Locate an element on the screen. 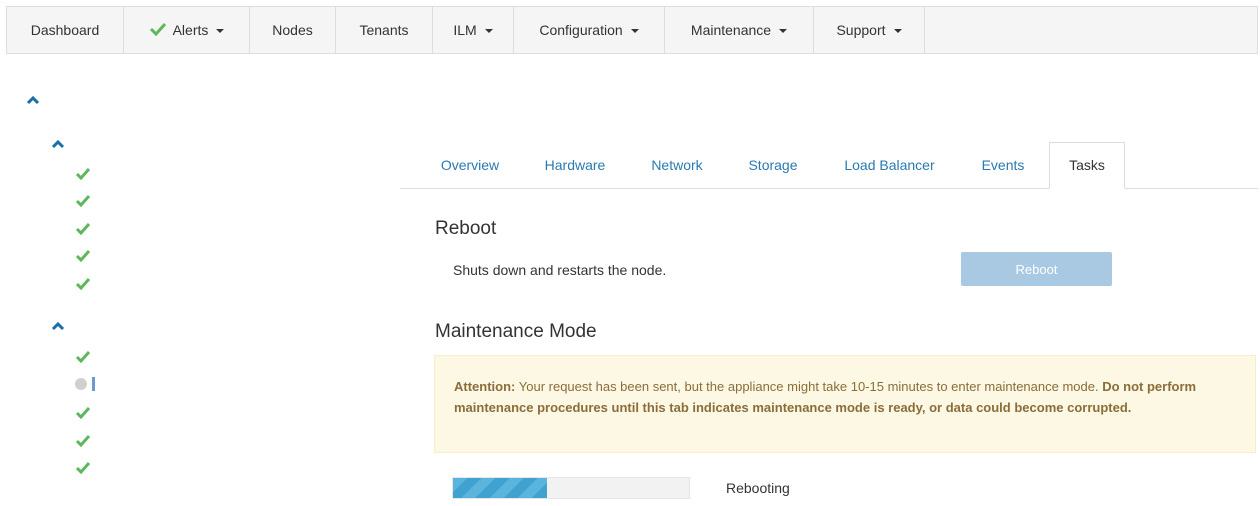 This screenshot has height=506, width=1260. alert-label: Attention: is located at coordinates (485, 386).